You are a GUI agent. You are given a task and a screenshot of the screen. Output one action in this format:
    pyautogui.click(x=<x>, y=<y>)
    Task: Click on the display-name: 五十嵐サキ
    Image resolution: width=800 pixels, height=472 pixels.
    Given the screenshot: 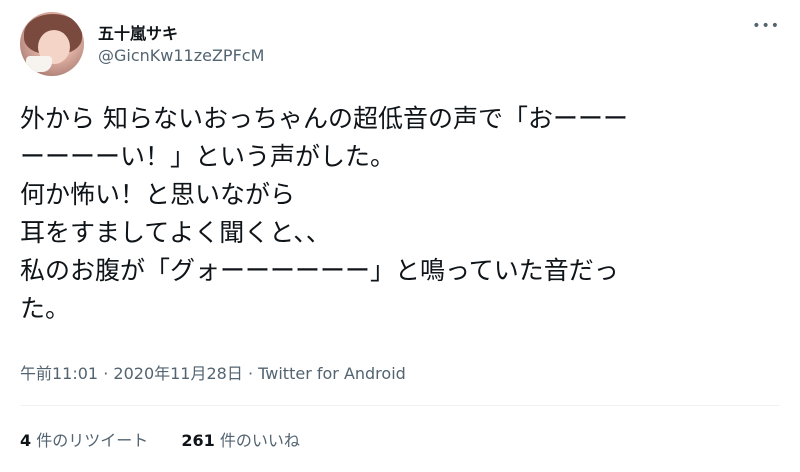 What is the action you would take?
    pyautogui.click(x=138, y=32)
    